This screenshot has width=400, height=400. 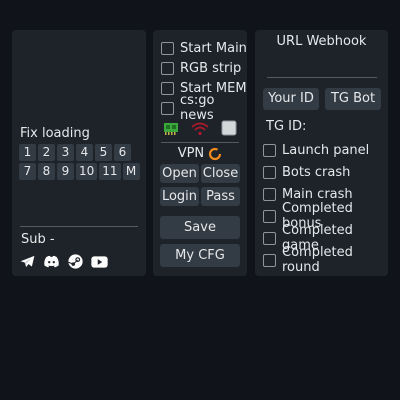 I want to click on completed-round-checkbox, so click(x=269, y=260).